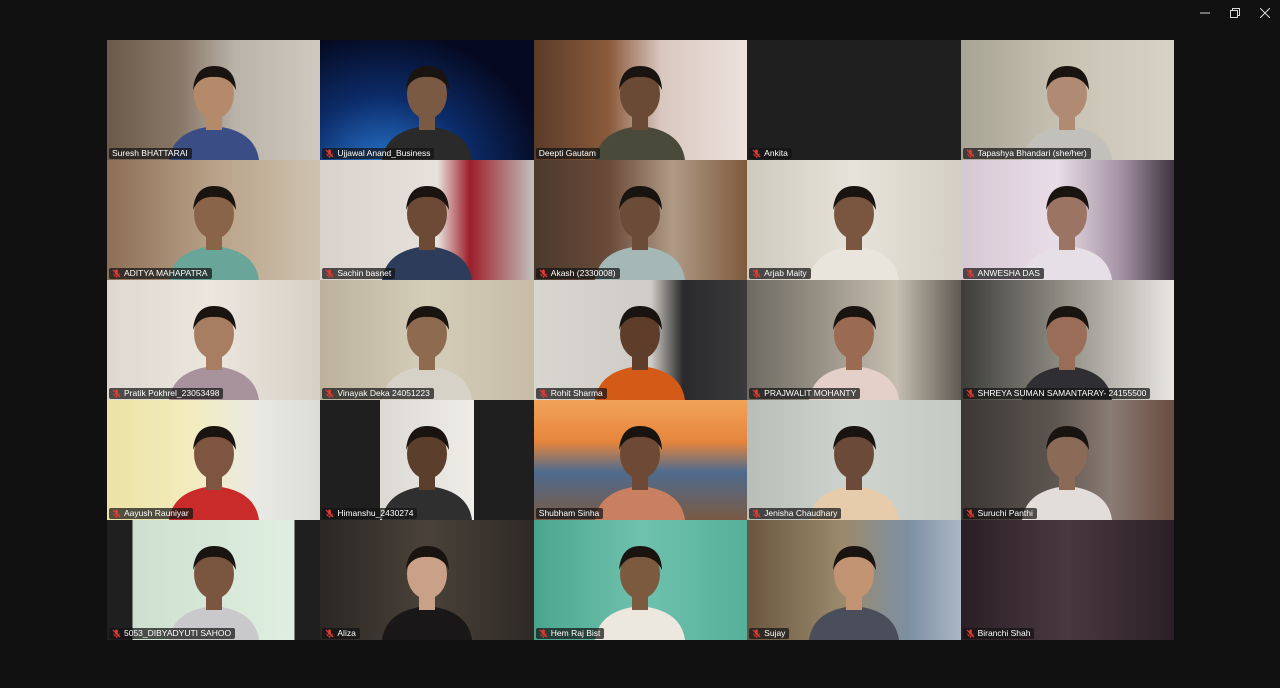 Image resolution: width=1280 pixels, height=688 pixels. Describe the element at coordinates (384, 153) in the screenshot. I see `participant-name: Ujjawal Anand_Business` at that location.